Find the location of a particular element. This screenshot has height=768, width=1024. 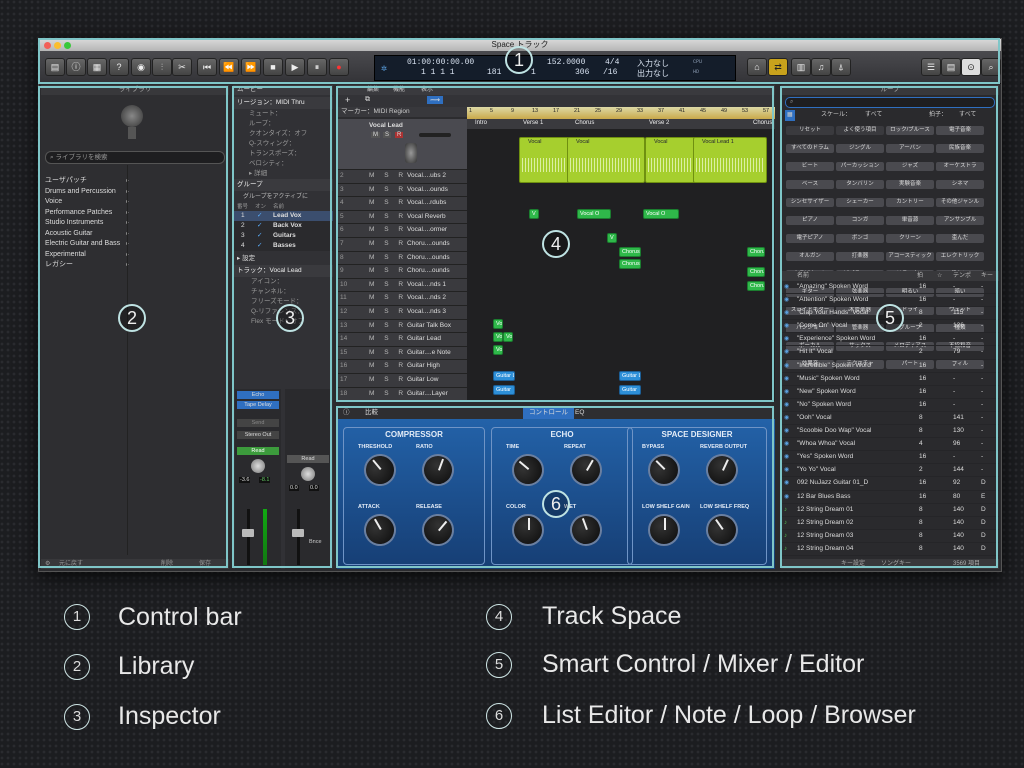

callout-2: 2 is located at coordinates (132, 318).